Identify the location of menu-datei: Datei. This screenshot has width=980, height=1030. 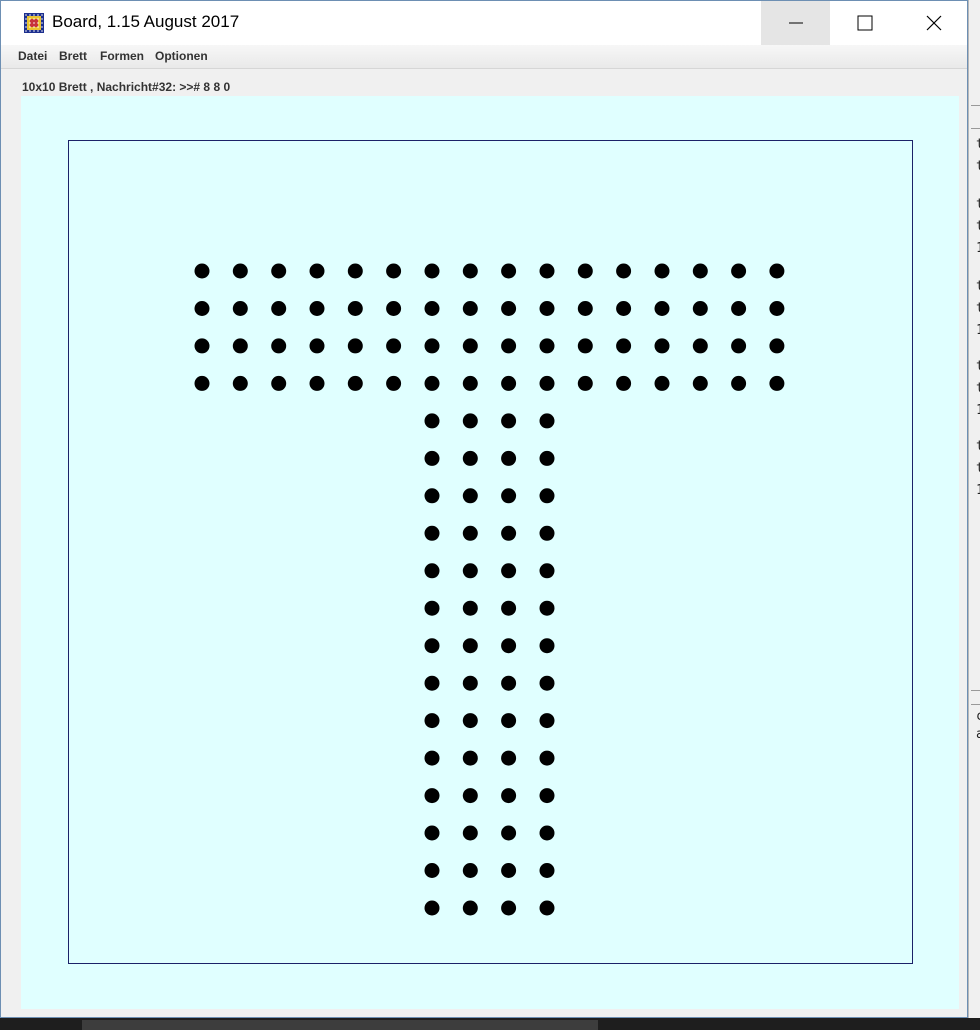
(32, 56).